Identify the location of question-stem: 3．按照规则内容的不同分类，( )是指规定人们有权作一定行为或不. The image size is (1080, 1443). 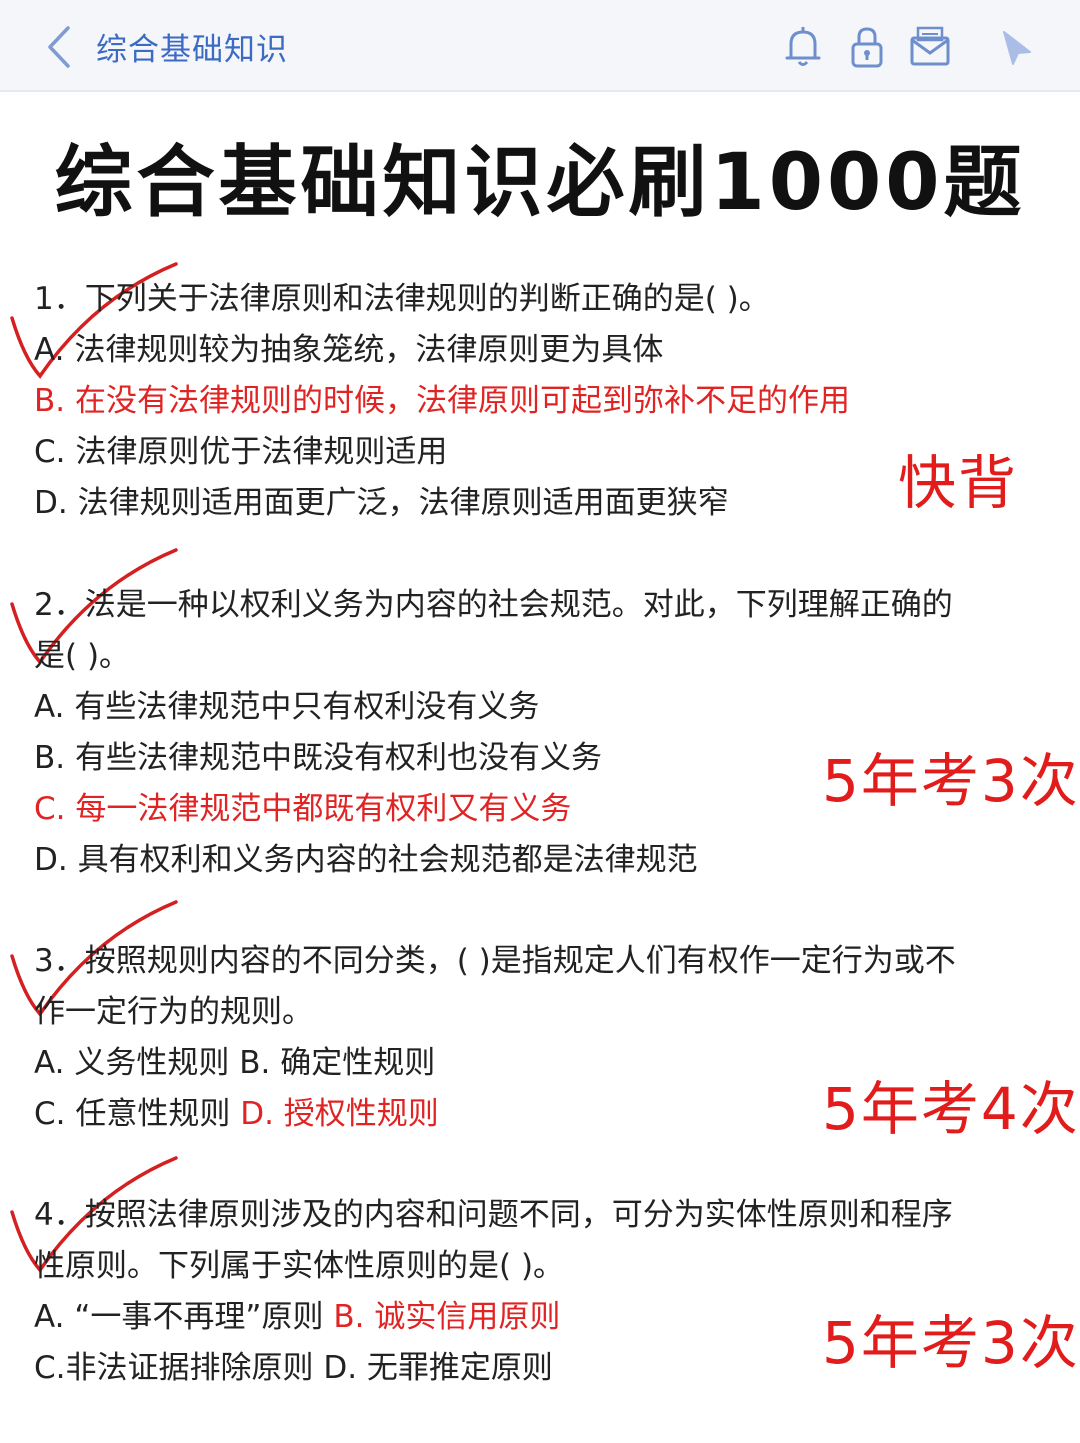
(495, 961).